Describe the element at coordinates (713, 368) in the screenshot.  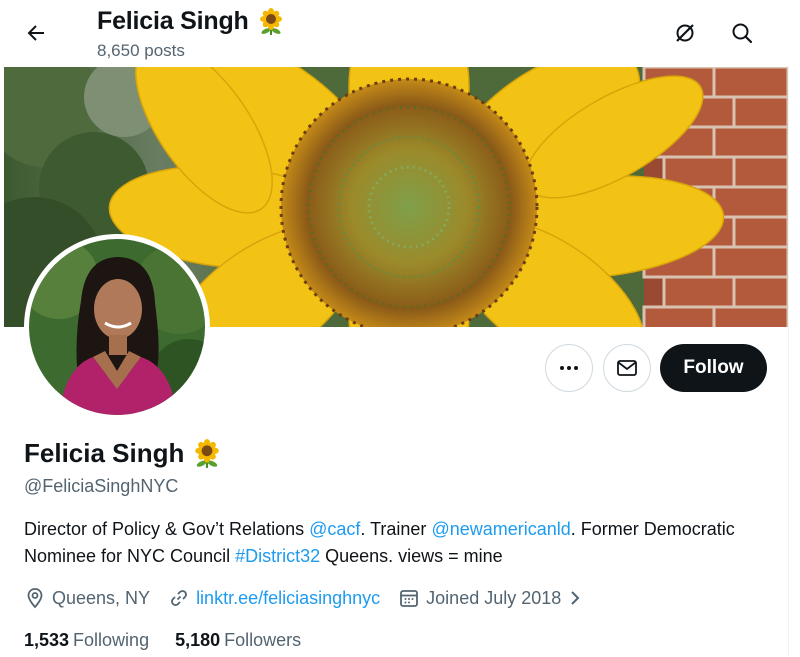
I see `follow-button: Follow` at that location.